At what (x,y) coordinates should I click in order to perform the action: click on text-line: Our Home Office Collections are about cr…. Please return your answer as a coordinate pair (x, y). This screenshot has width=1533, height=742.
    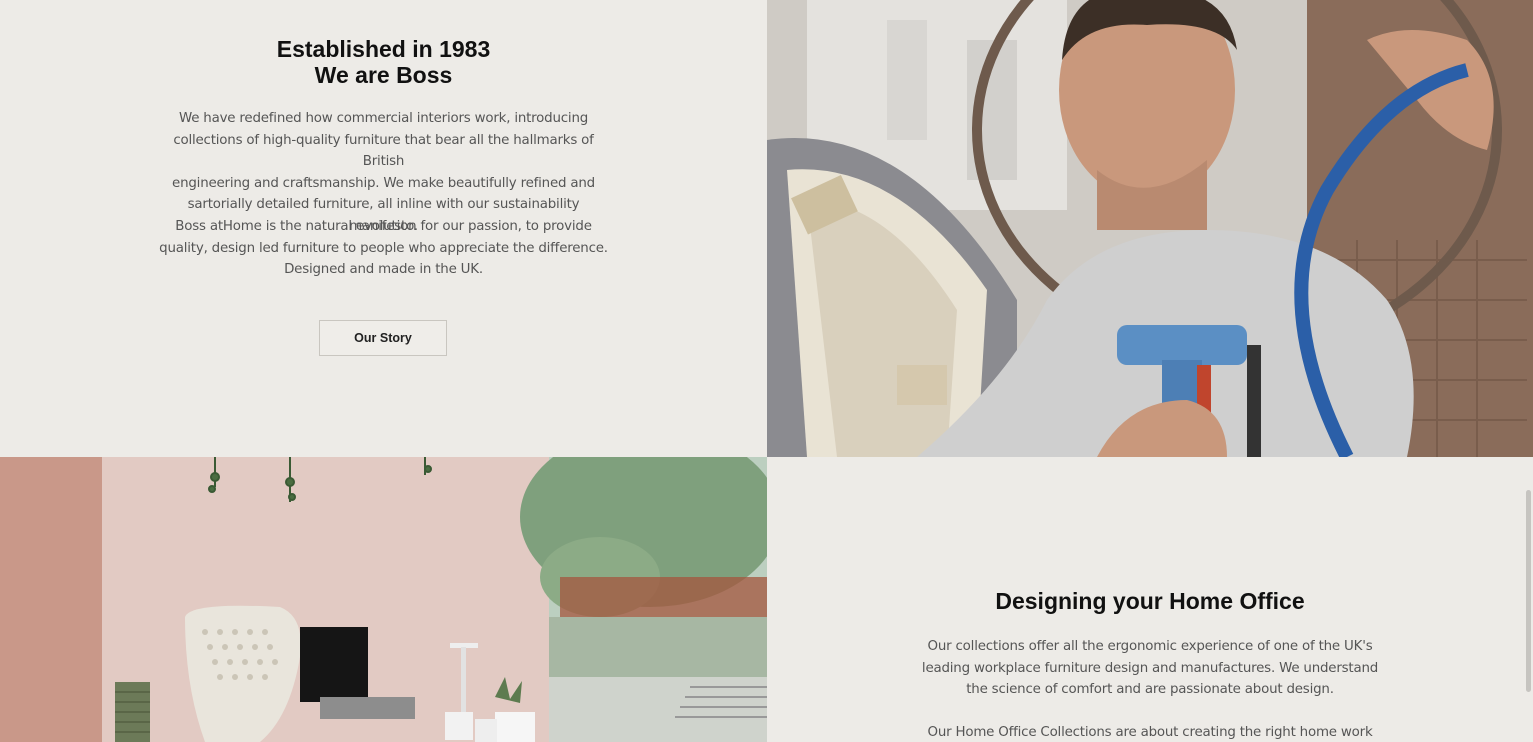
    Looking at the image, I should click on (1150, 732).